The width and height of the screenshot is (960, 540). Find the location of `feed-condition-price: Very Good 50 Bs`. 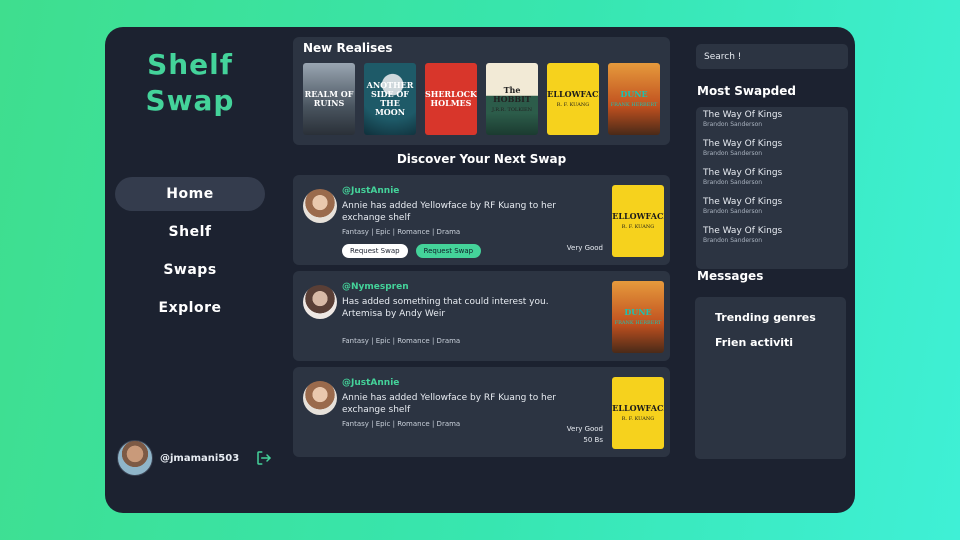

feed-condition-price: Very Good 50 Bs is located at coordinates (585, 435).